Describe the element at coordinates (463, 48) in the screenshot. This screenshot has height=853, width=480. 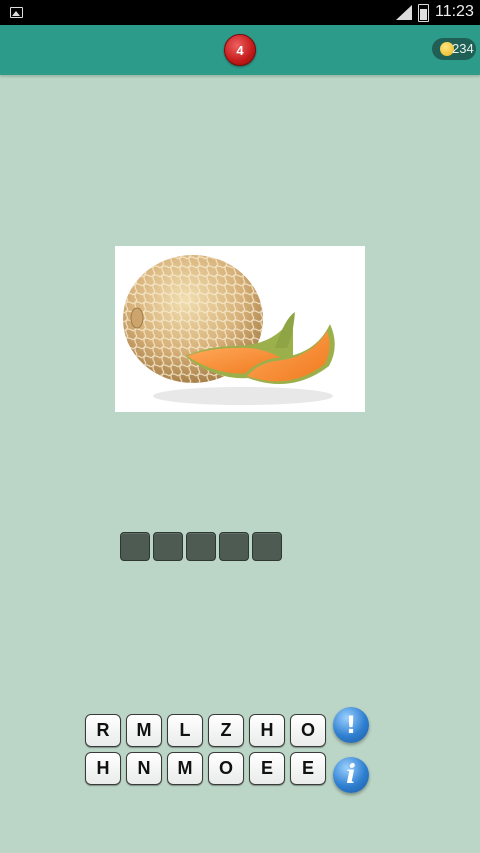
I see `coins-value: 234` at that location.